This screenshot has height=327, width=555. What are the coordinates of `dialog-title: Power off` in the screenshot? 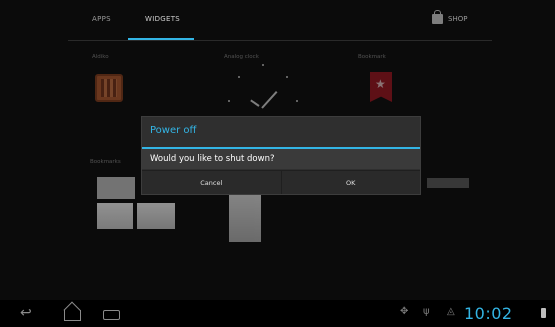 It's located at (173, 130).